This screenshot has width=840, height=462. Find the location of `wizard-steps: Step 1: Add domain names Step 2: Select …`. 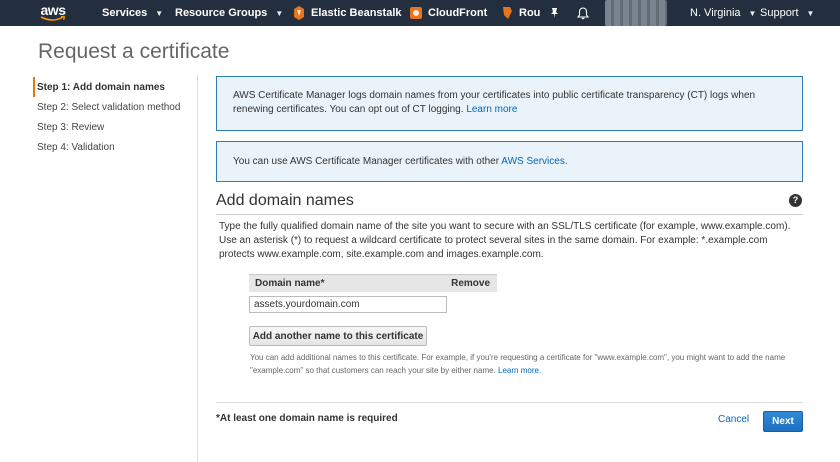

wizard-steps: Step 1: Add domain names Step 2: Select … is located at coordinates (115, 117).